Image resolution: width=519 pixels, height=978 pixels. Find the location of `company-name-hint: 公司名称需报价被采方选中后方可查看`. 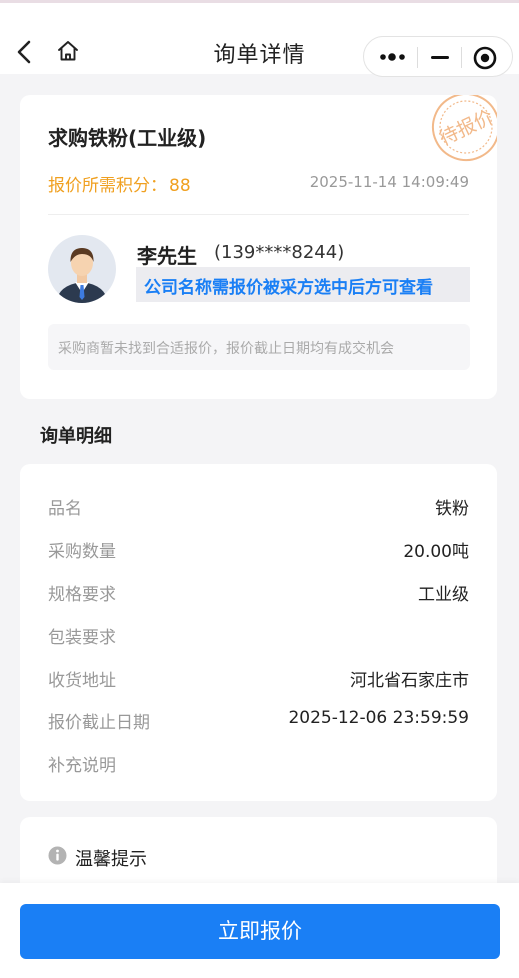

company-name-hint: 公司名称需报价被采方选中后方可查看 is located at coordinates (303, 284).